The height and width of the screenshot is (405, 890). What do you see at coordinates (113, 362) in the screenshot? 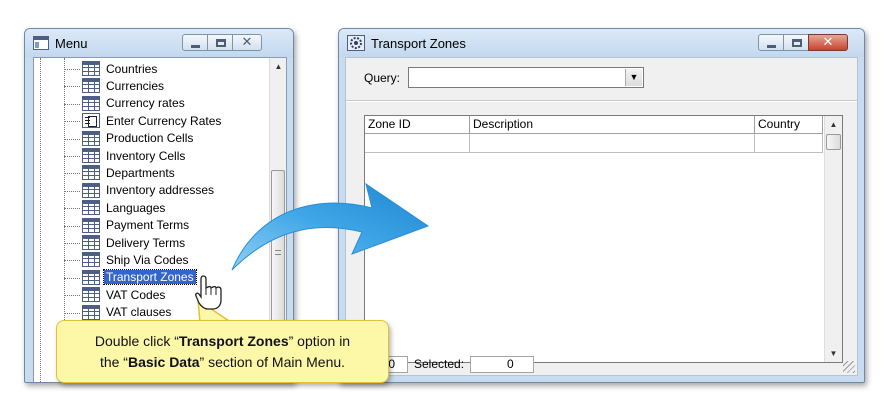
I see `callout-line2-prefix: the “` at bounding box center [113, 362].